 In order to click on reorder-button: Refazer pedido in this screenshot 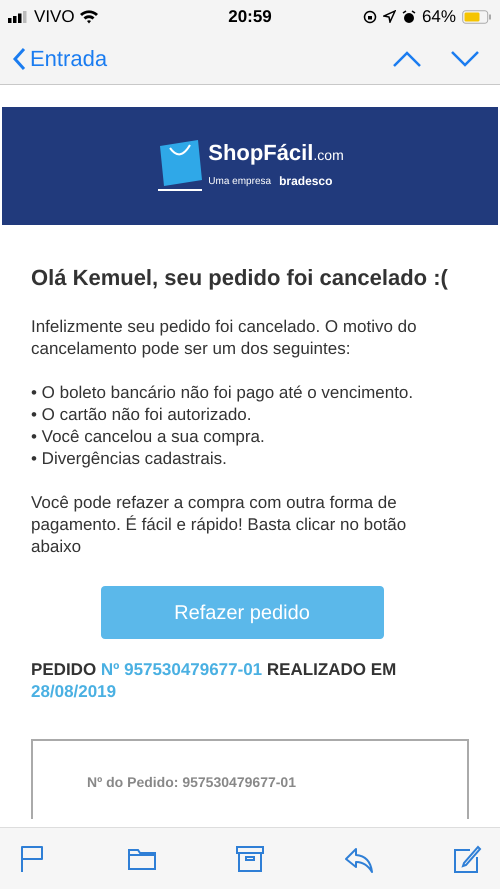, I will do `click(242, 612)`.